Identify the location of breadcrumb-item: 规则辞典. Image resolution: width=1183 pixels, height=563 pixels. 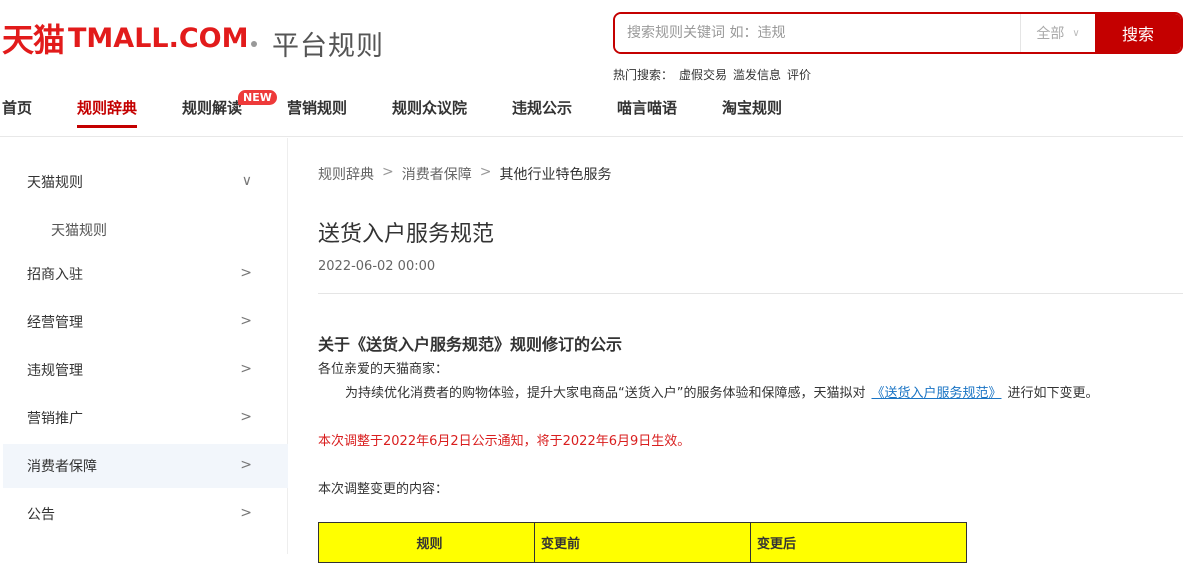
(346, 174).